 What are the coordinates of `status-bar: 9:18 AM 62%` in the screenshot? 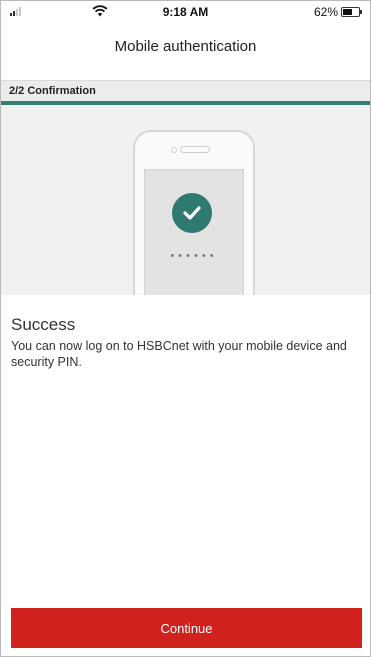 It's located at (185, 12).